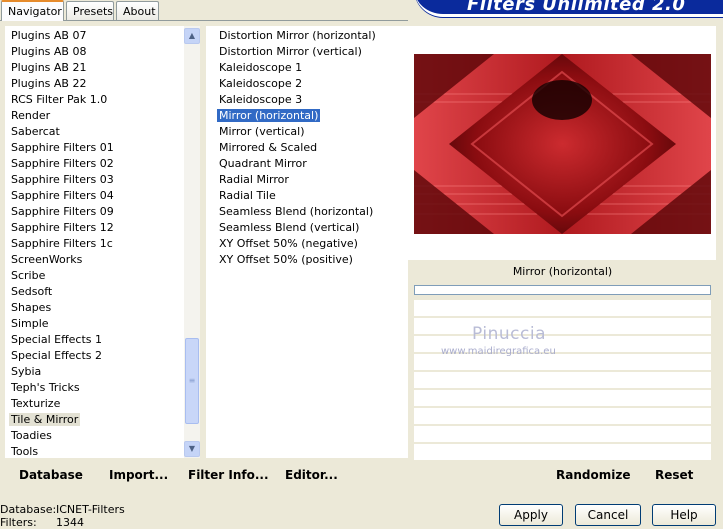 This screenshot has width=723, height=529. I want to click on filter-list-item: Distortion Mirror (vertical), so click(311, 52).